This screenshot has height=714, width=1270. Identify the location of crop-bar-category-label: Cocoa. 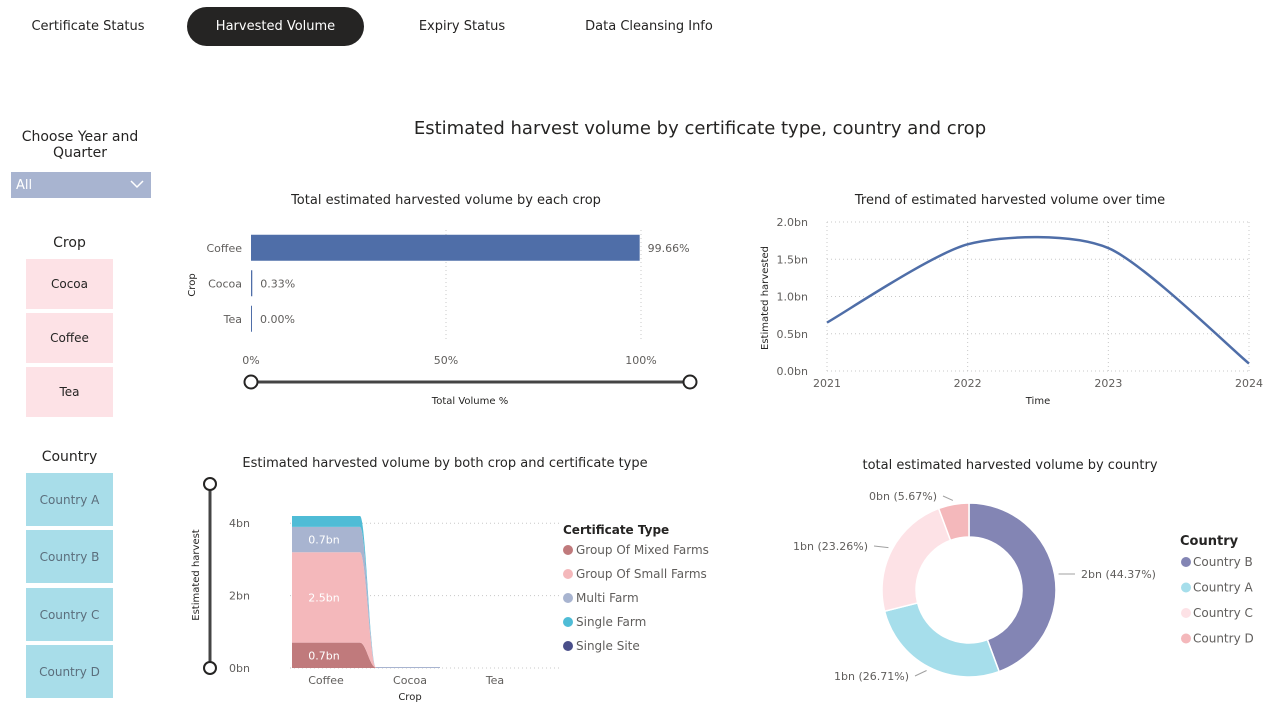
(225, 283).